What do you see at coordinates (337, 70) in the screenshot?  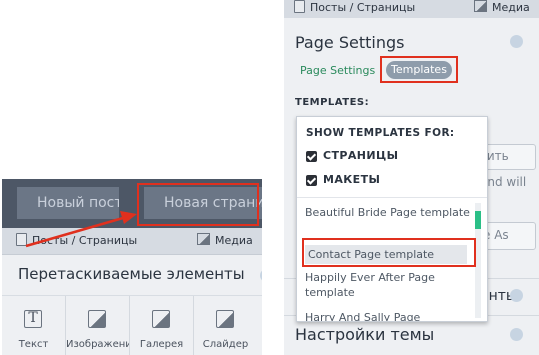 I see `tab-page-settings: Page Settings` at bounding box center [337, 70].